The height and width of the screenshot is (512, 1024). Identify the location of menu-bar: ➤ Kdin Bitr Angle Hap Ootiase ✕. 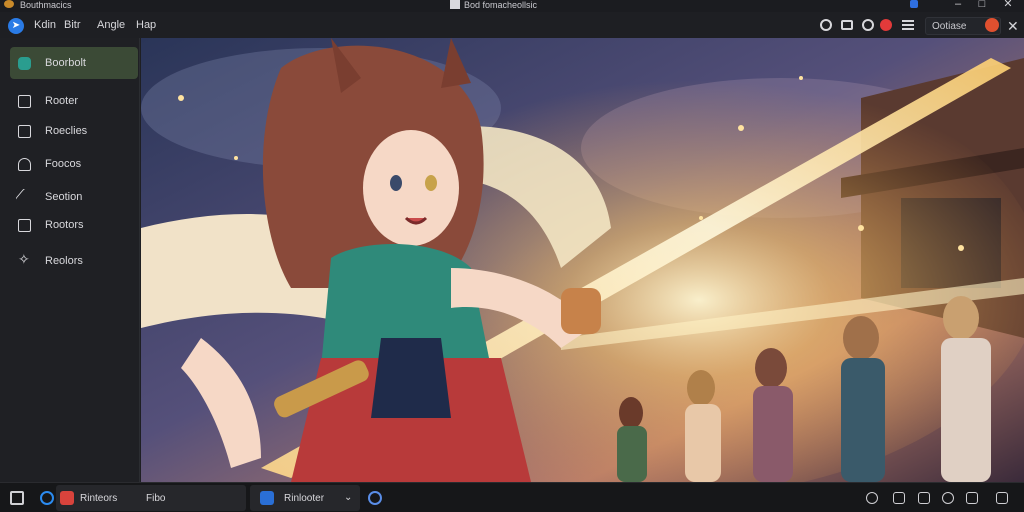
(512, 25).